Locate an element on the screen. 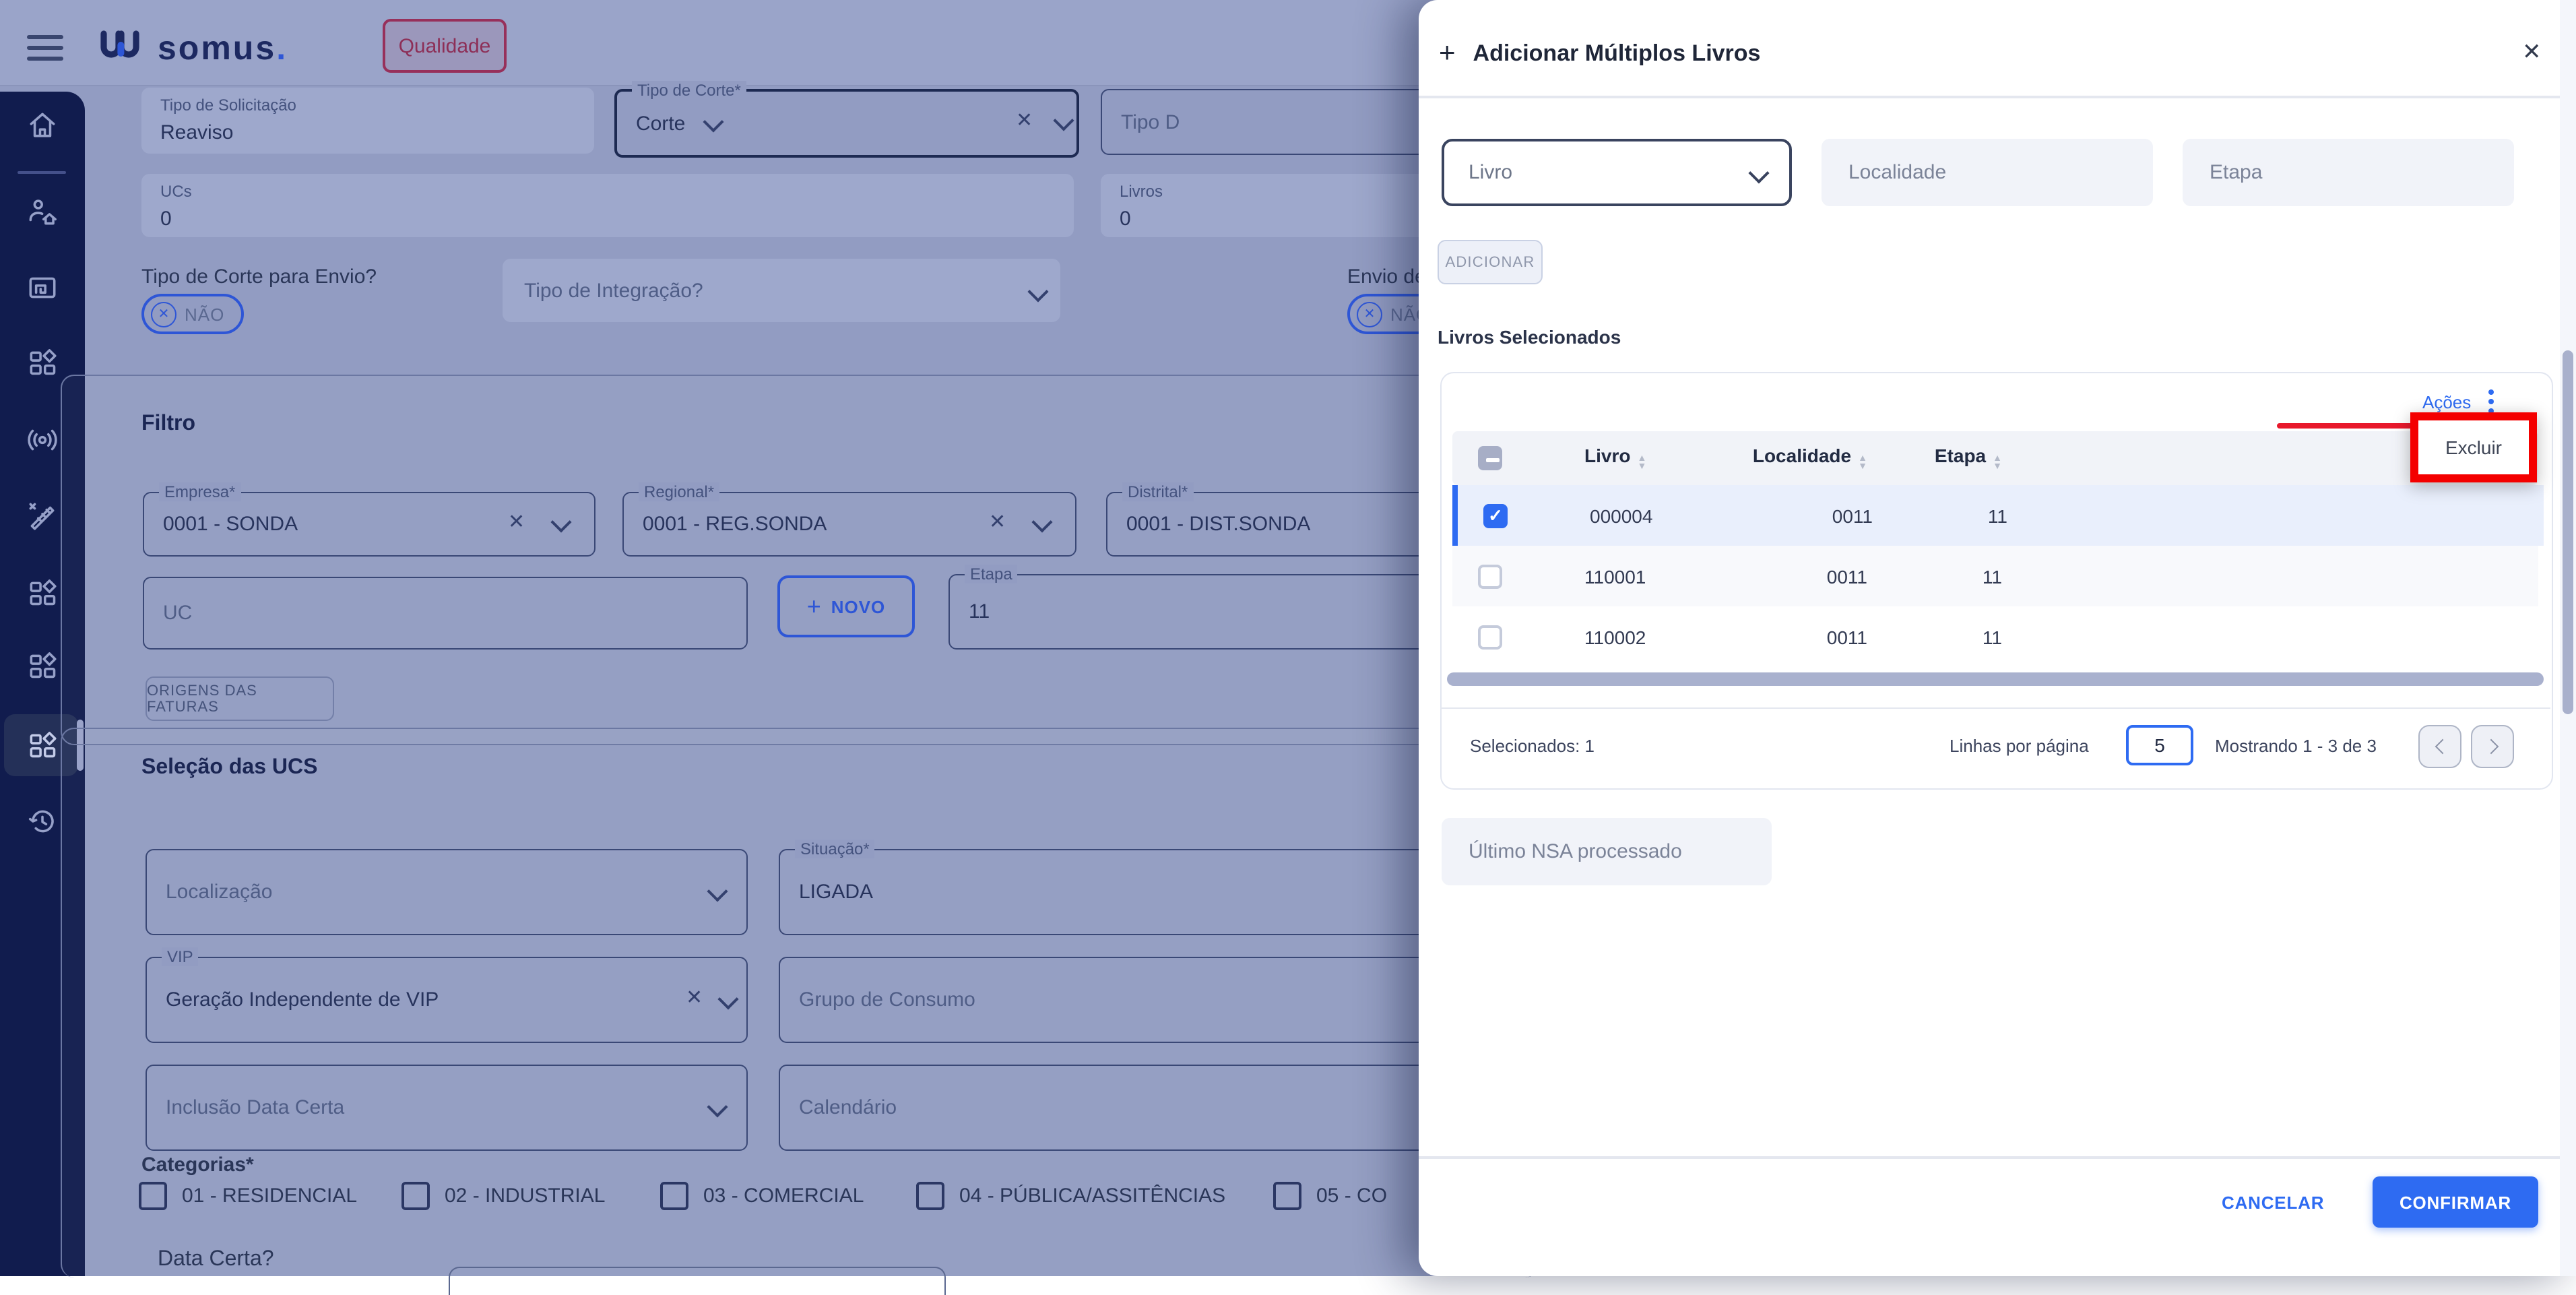 The image size is (2576, 1295). select-all-checkbox is located at coordinates (1490, 458).